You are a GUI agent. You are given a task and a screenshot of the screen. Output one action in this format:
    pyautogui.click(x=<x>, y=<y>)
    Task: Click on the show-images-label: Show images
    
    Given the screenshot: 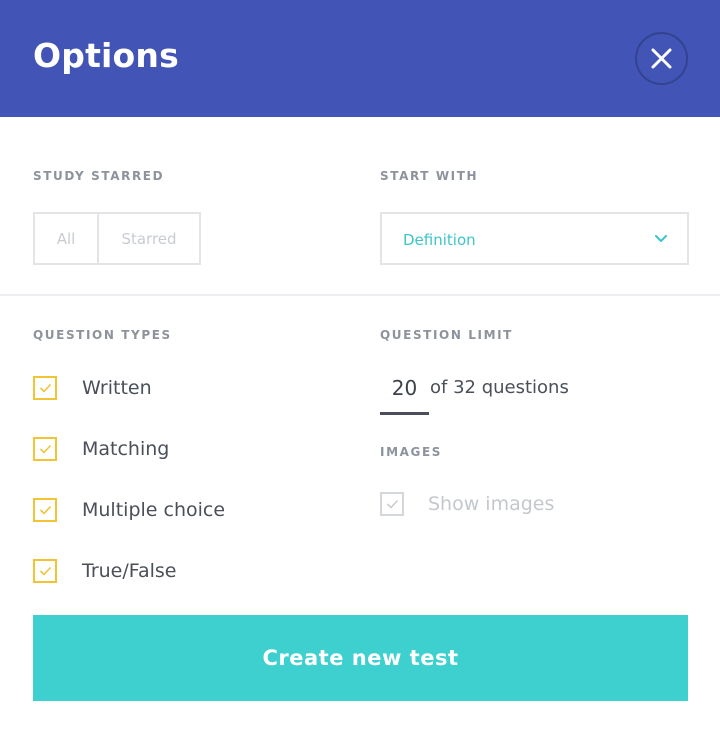 What is the action you would take?
    pyautogui.click(x=491, y=504)
    